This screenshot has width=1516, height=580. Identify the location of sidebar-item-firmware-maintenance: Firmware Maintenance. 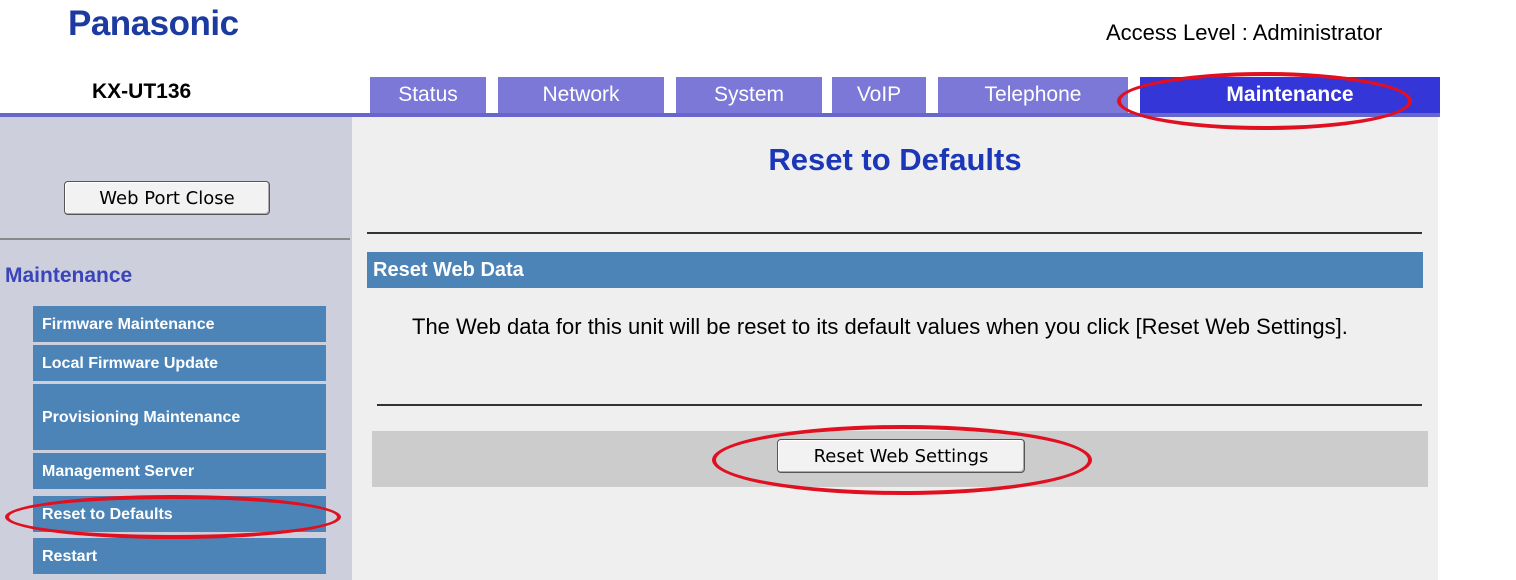
(179, 324).